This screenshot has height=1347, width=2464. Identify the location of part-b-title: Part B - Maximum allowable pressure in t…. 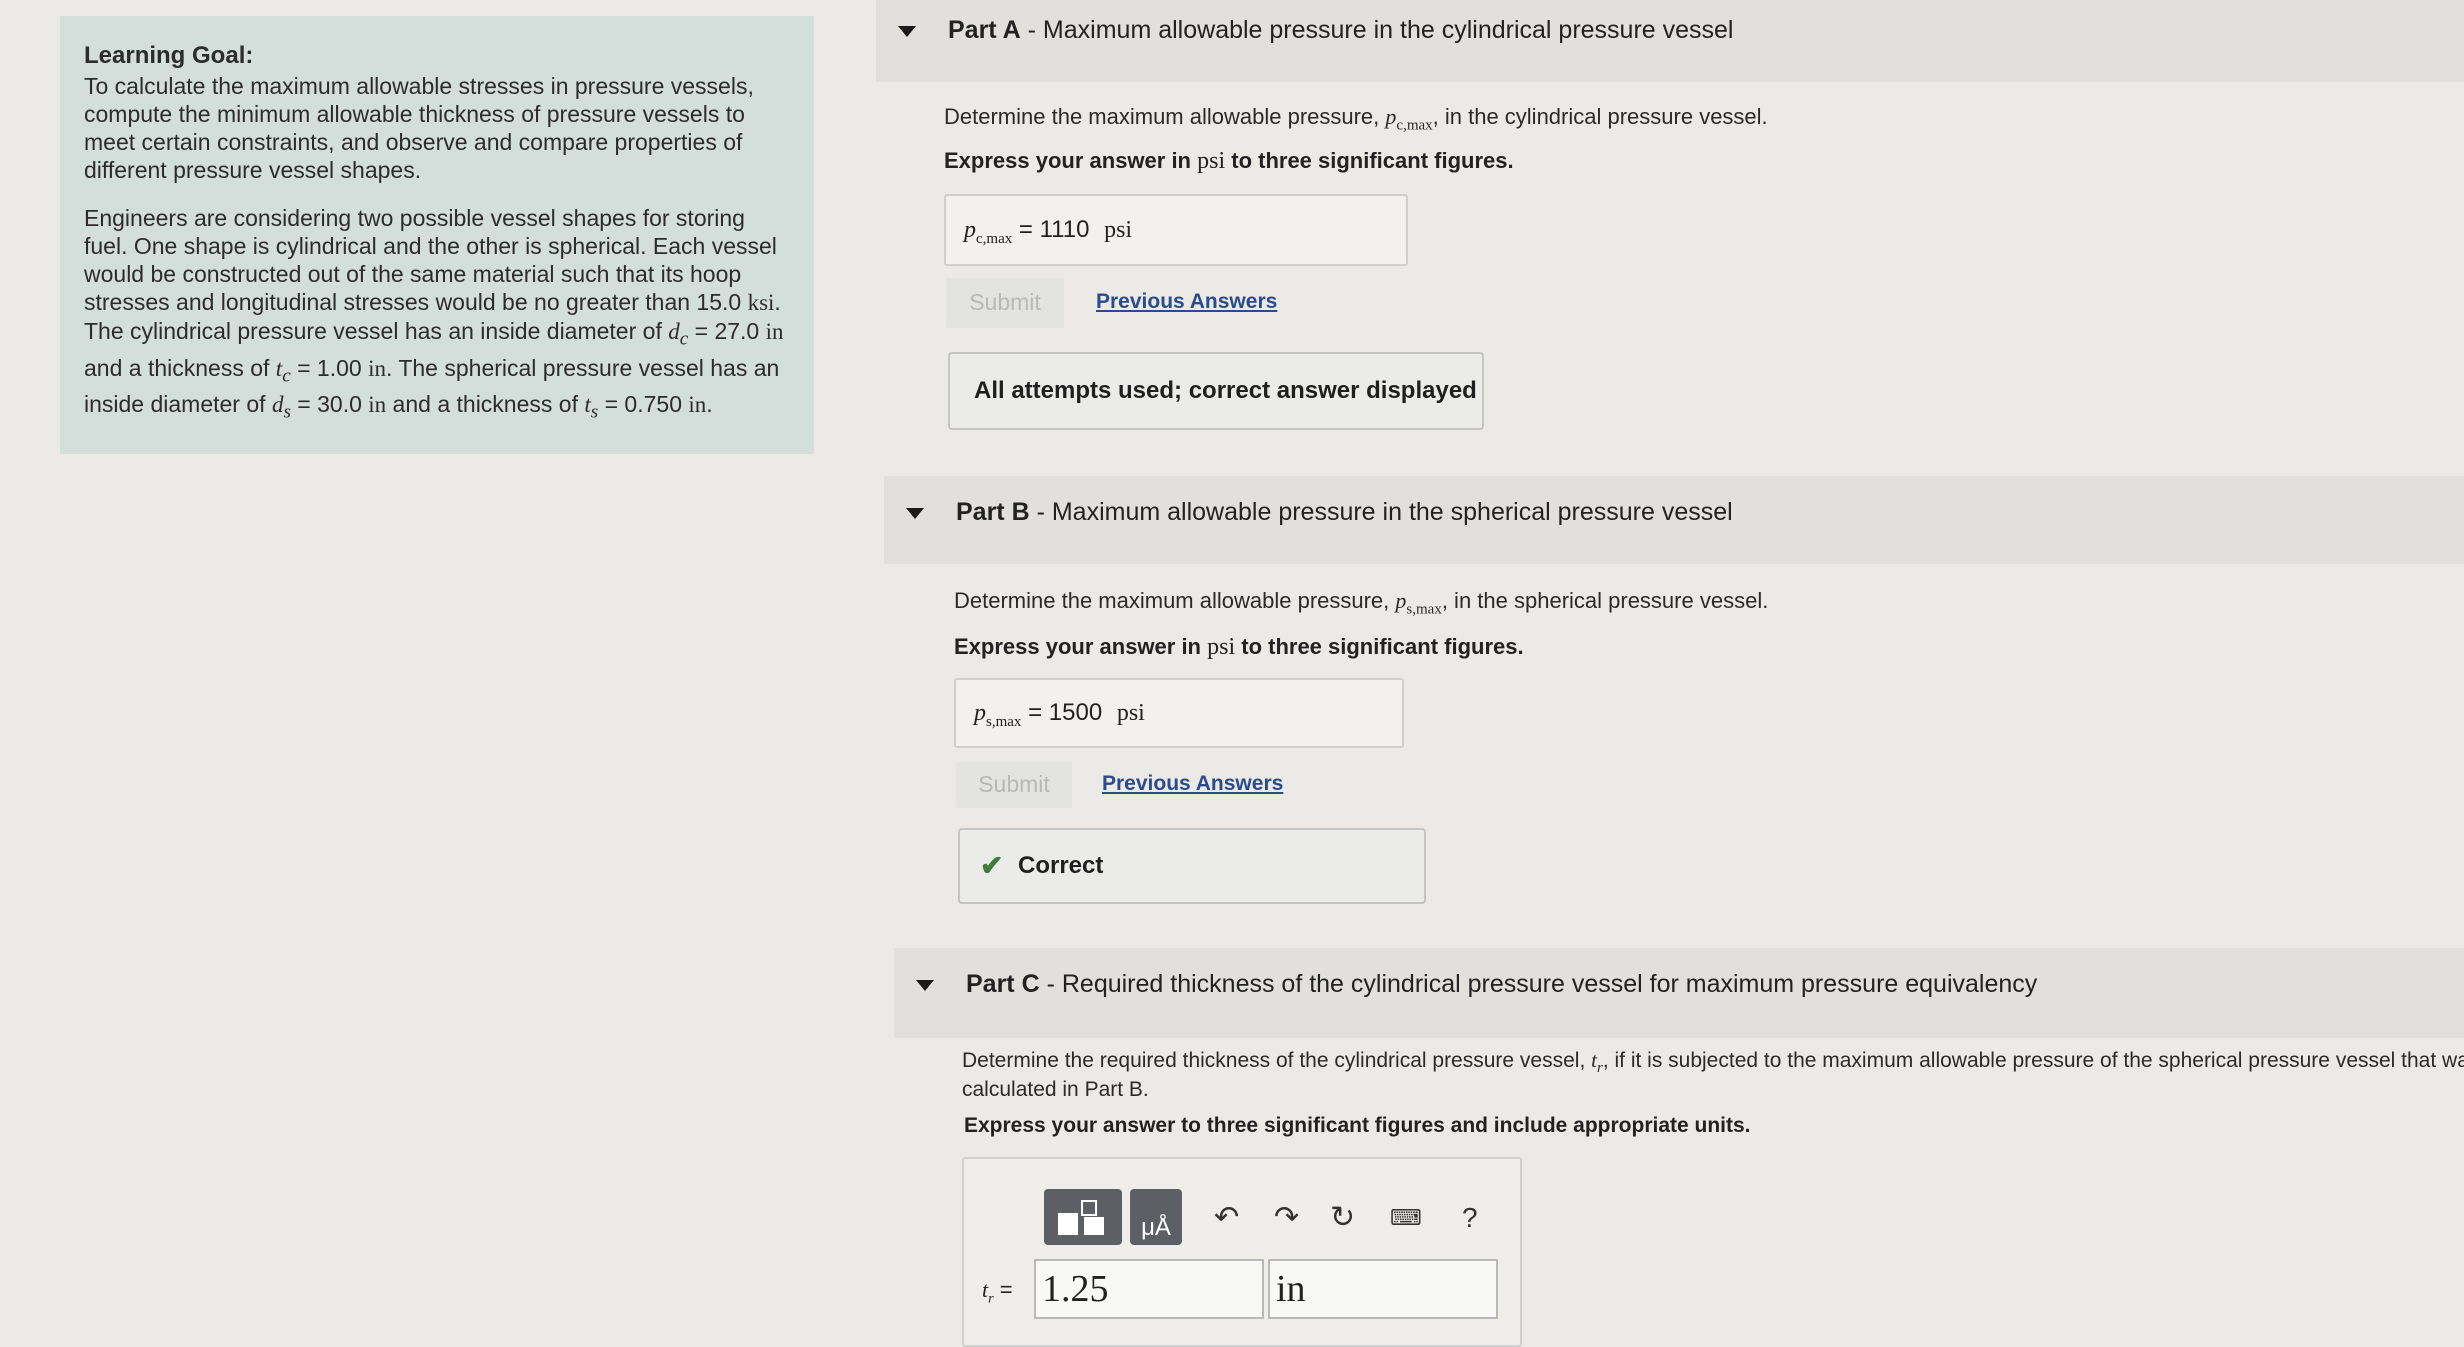
(1344, 512).